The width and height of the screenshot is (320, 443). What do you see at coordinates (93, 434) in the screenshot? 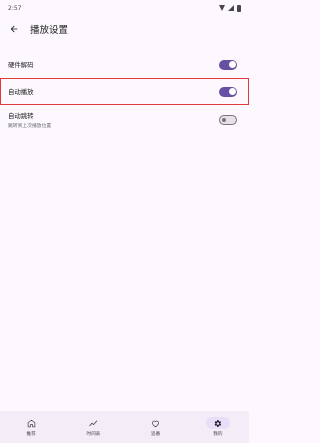
I see `nav-label: 时间表` at bounding box center [93, 434].